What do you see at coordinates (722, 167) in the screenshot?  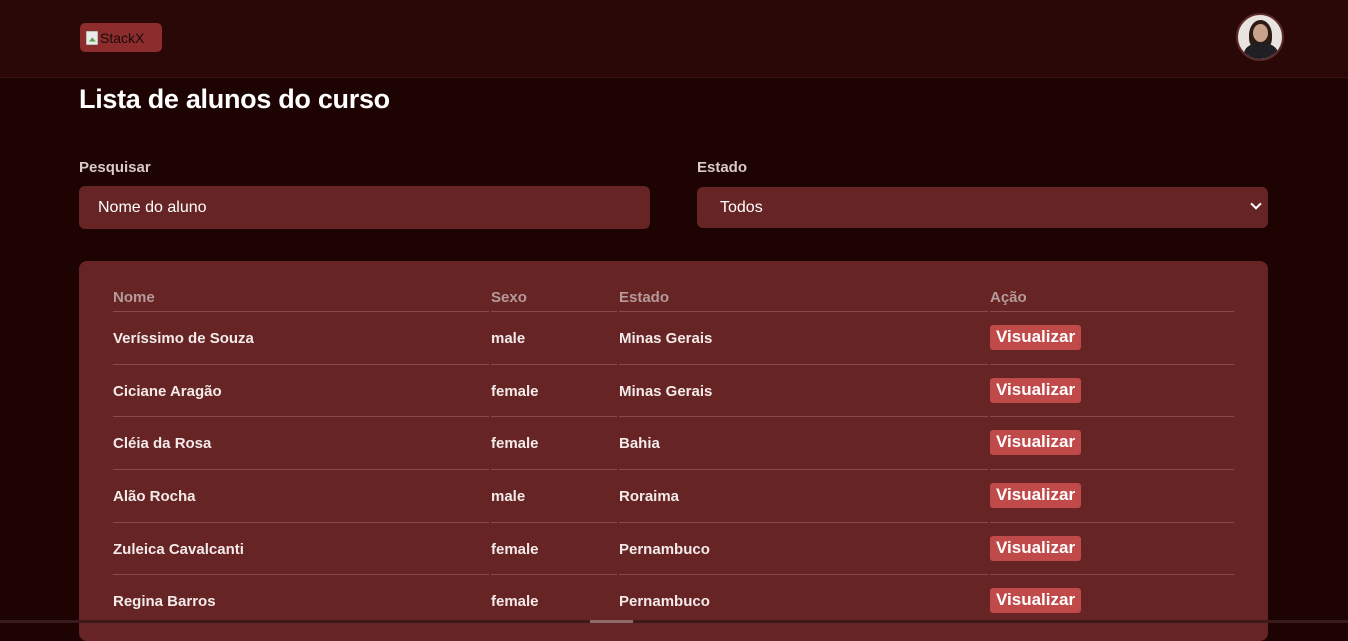 I see `state-filter-label: Estado` at bounding box center [722, 167].